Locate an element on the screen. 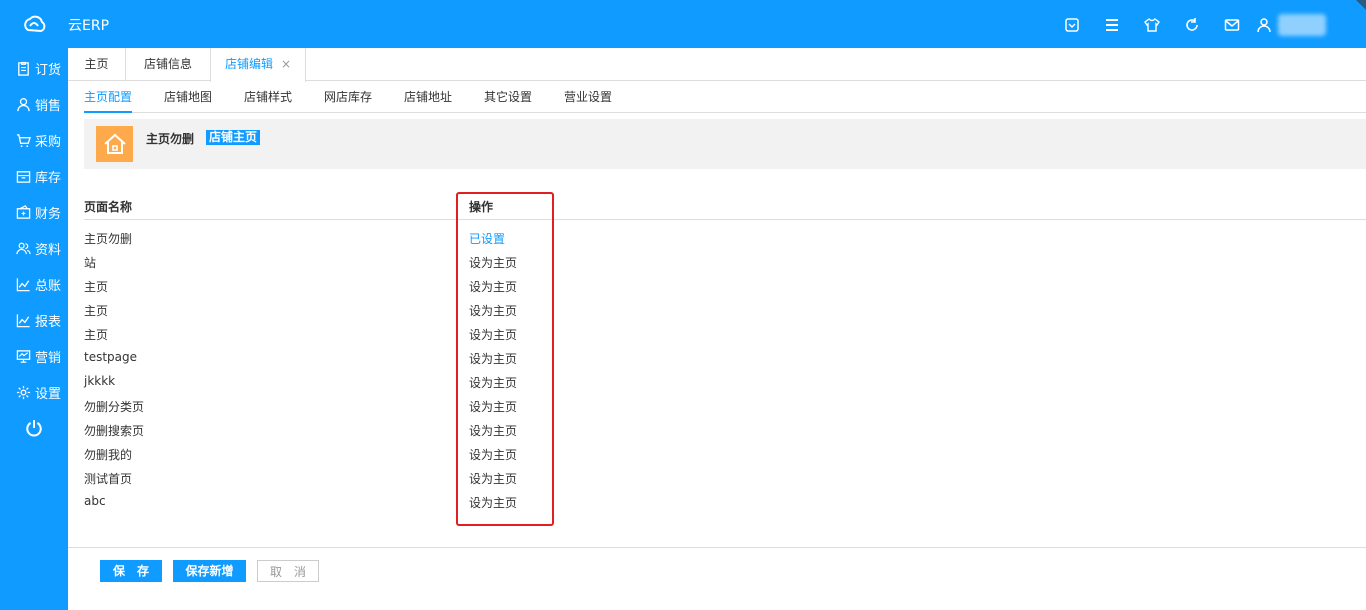 The image size is (1366, 610). monitor-icon is located at coordinates (23, 356).